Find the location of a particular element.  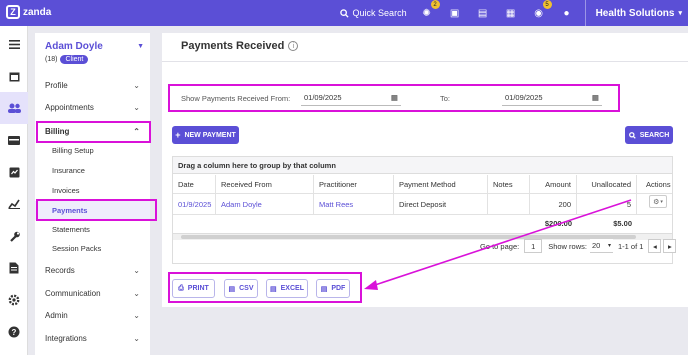

cell-practitioner: Matt Rees is located at coordinates (354, 204).